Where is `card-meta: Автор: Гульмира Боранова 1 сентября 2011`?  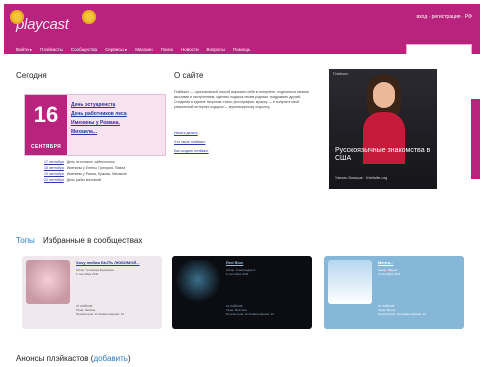 card-meta: Автор: Гульмира Боранова 1 сентября 2011 is located at coordinates (95, 272).